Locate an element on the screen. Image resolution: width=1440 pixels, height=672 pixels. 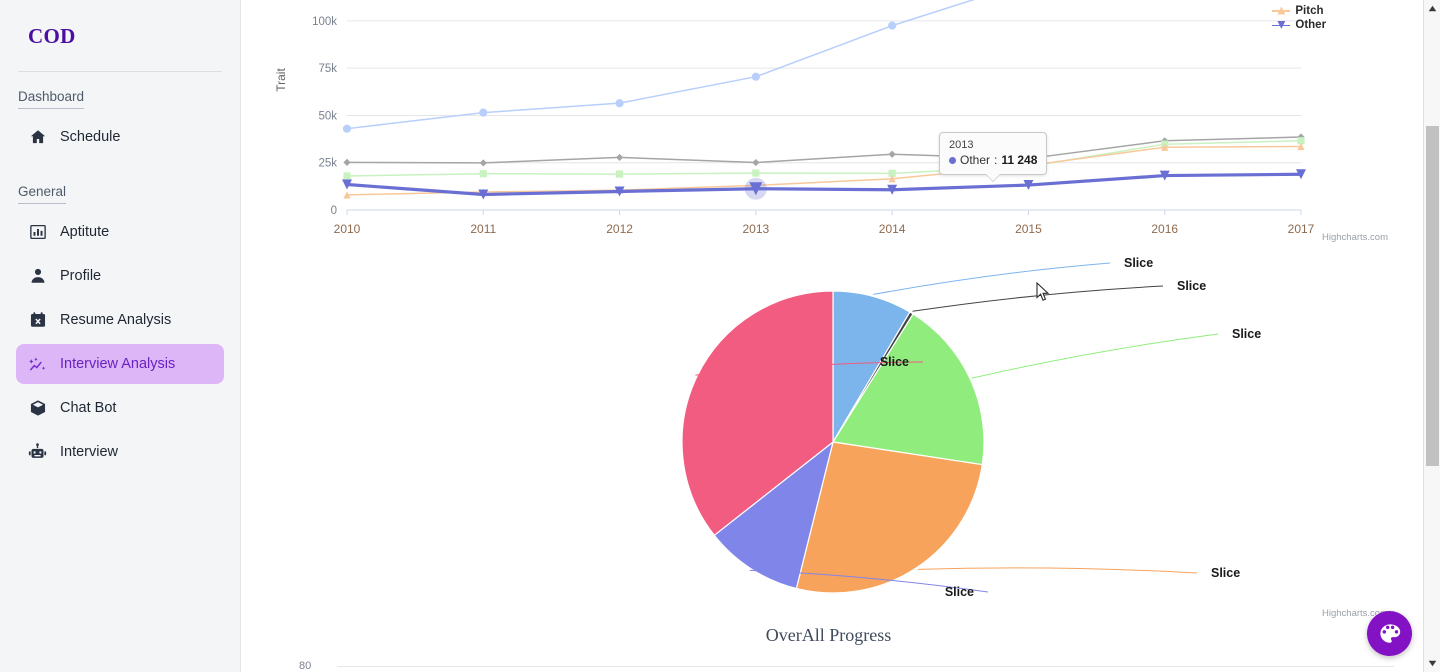
x-axis-tick-label: 2016 is located at coordinates (1164, 229).